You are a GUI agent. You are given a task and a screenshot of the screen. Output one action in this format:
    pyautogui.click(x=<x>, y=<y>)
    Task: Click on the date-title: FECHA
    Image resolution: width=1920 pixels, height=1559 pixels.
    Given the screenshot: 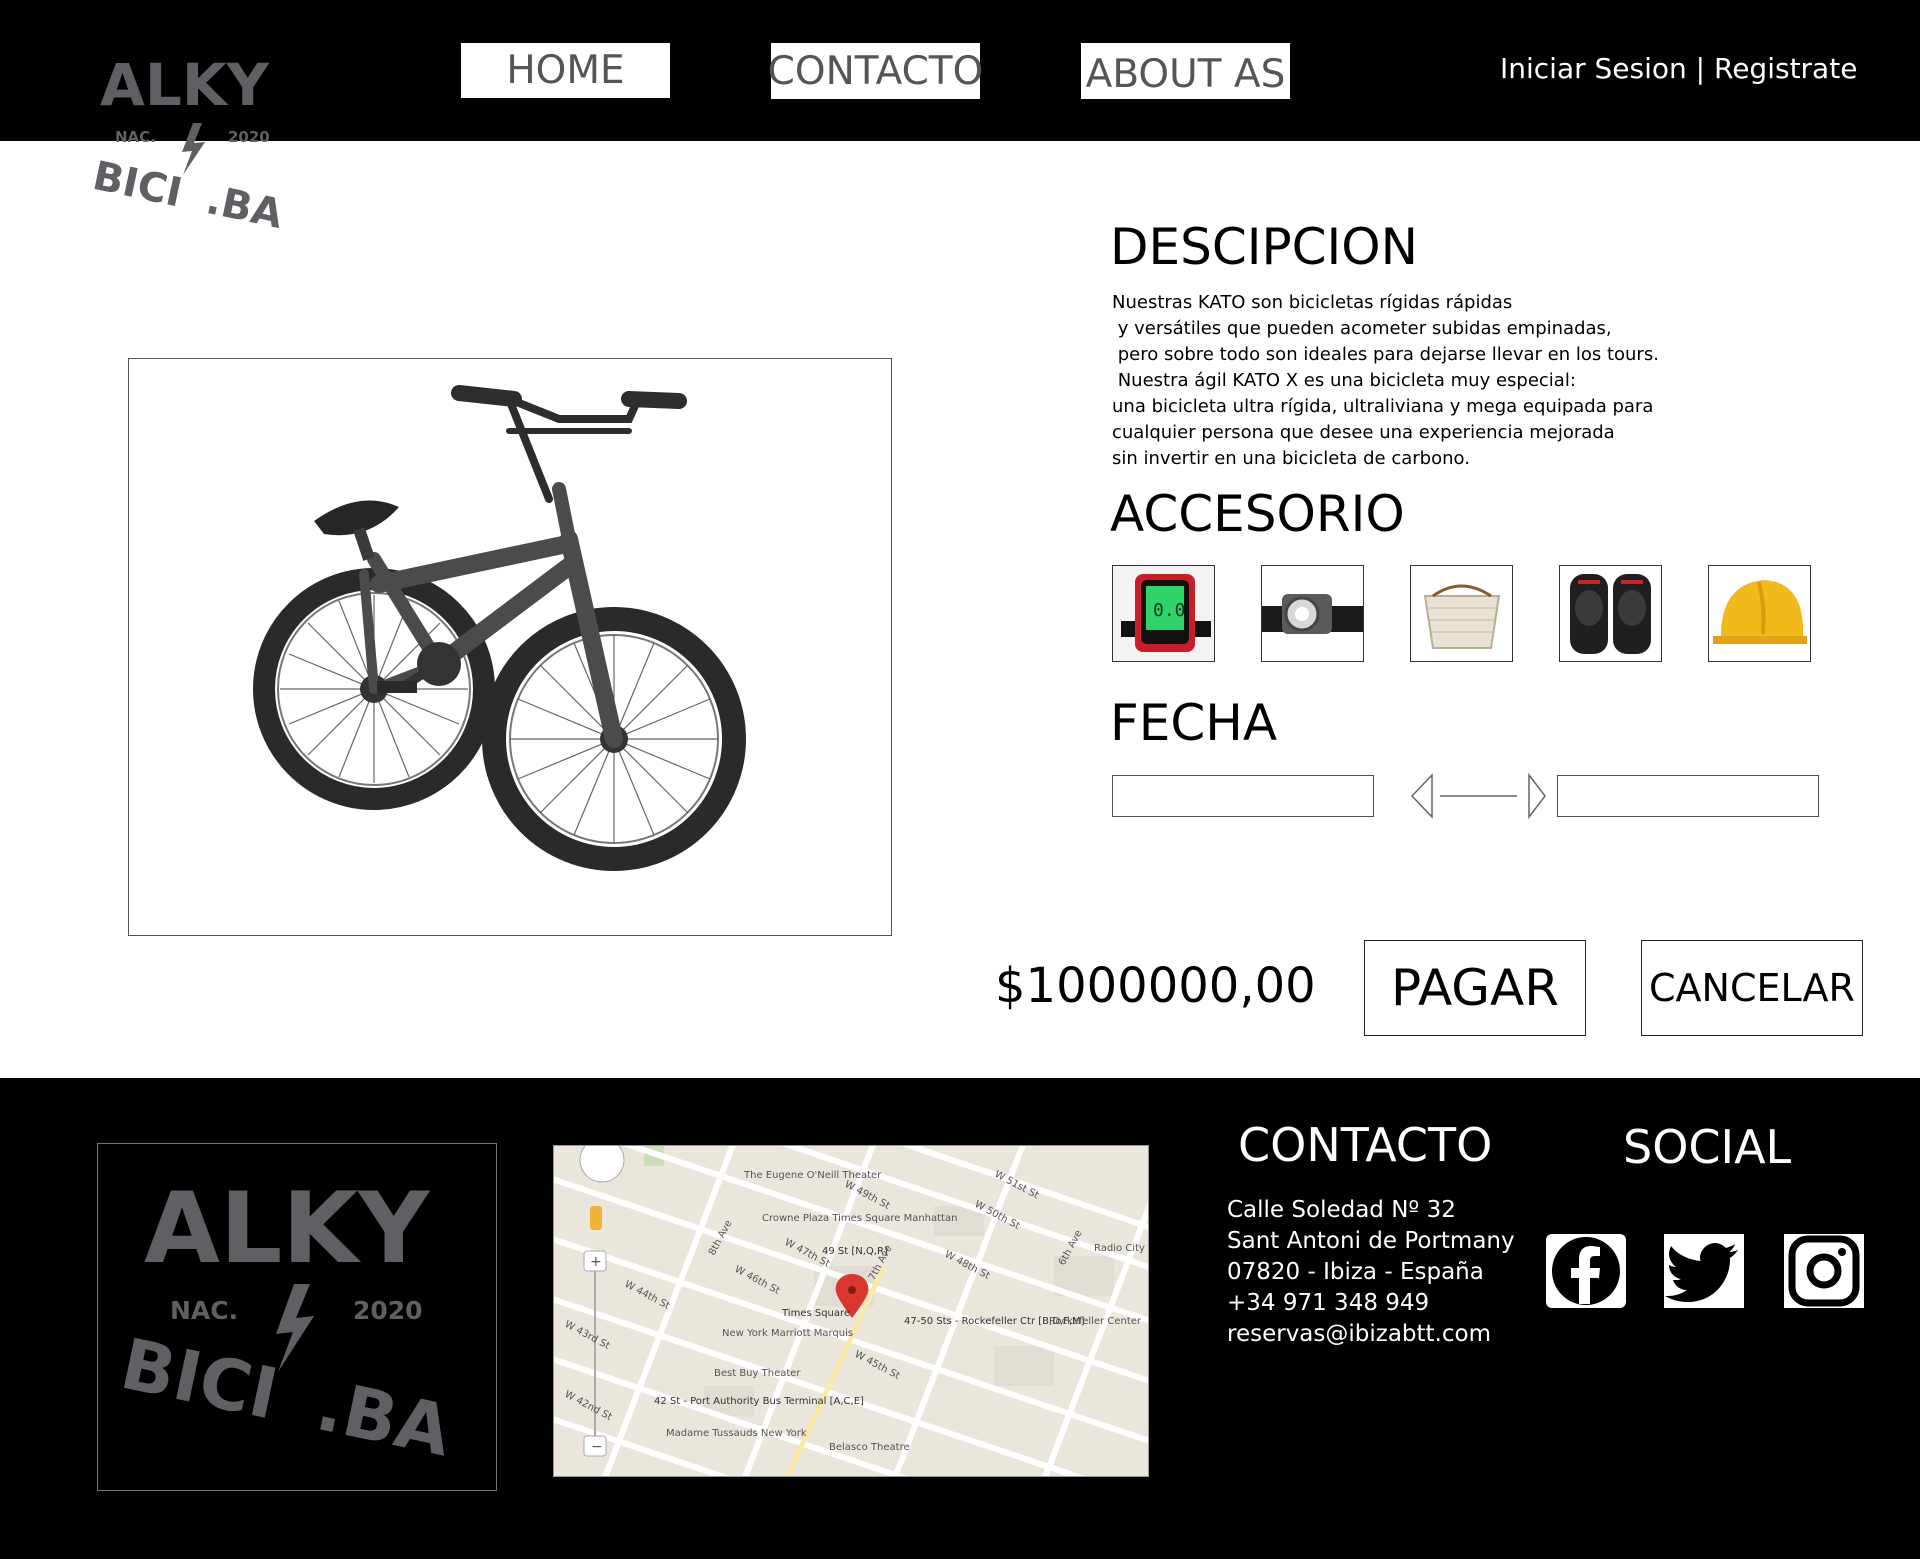 What is the action you would take?
    pyautogui.click(x=1194, y=723)
    